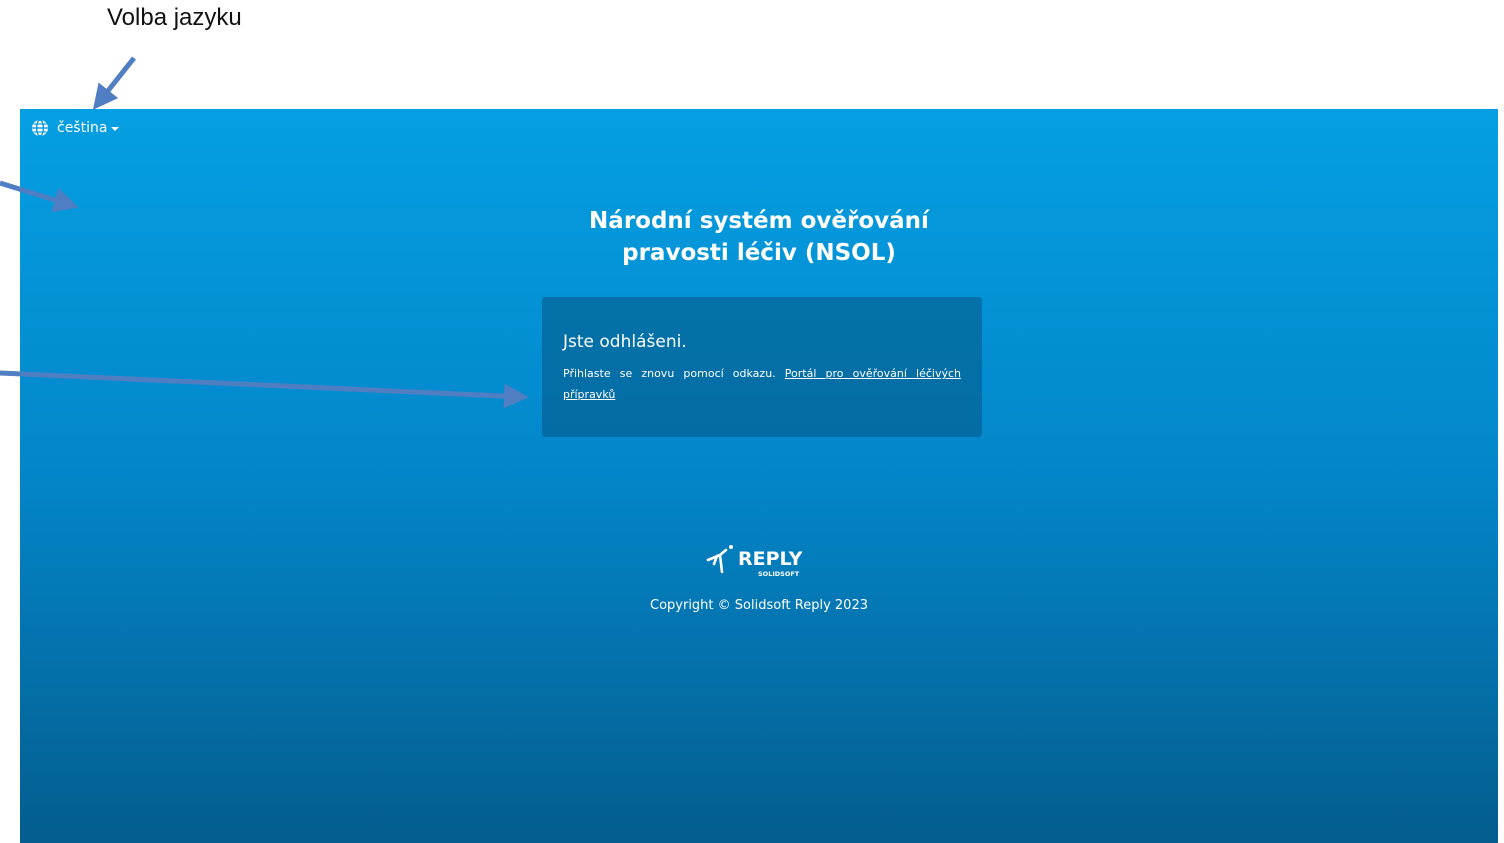 This screenshot has width=1504, height=843. Describe the element at coordinates (39, 196) in the screenshot. I see `annotation-arrow-left` at that location.